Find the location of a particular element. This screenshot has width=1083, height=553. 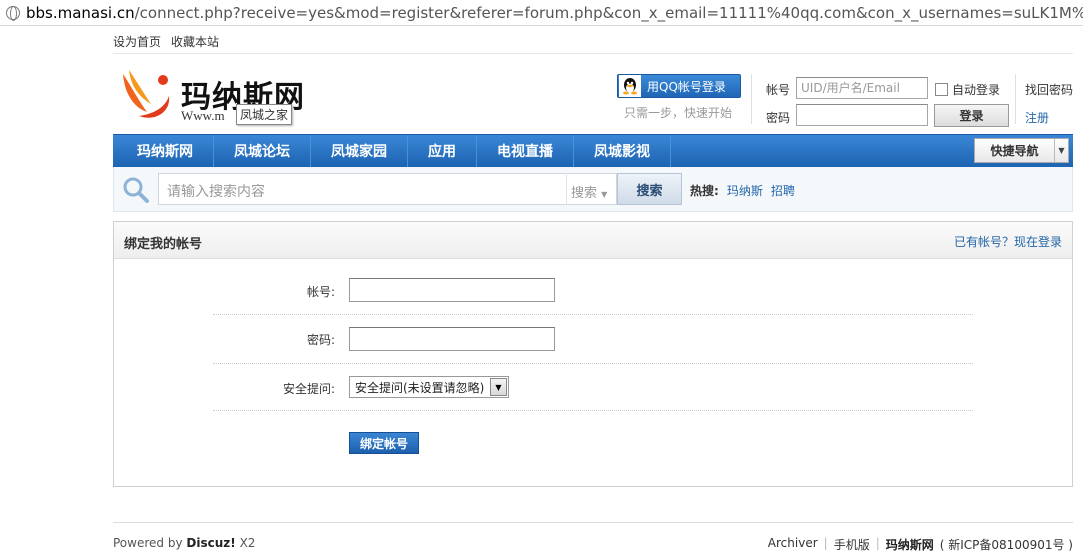

bind-password-label: 密码: is located at coordinates (320, 340).